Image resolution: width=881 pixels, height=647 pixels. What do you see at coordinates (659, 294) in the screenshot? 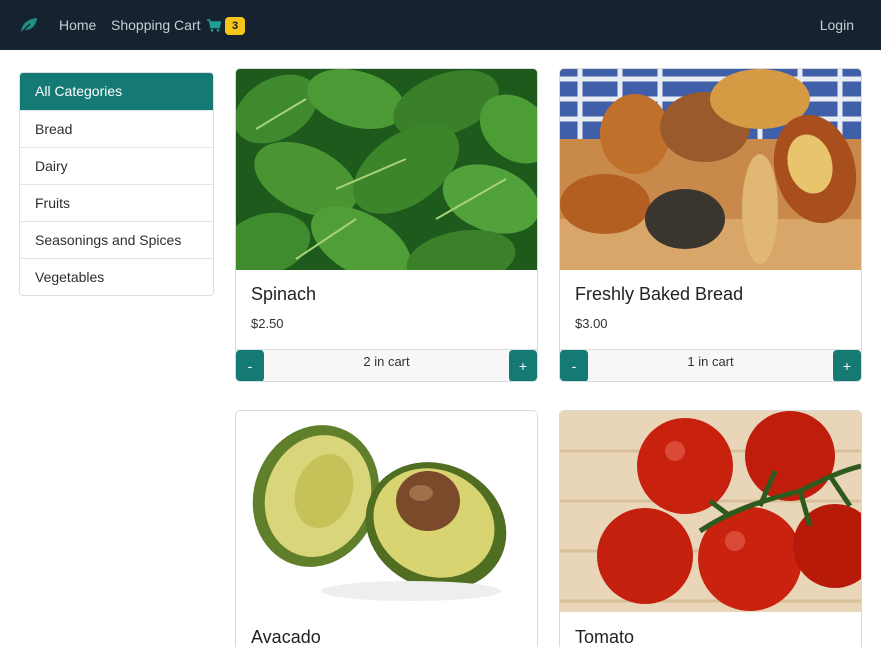
I see `product-name: Freshly Baked Bread` at bounding box center [659, 294].